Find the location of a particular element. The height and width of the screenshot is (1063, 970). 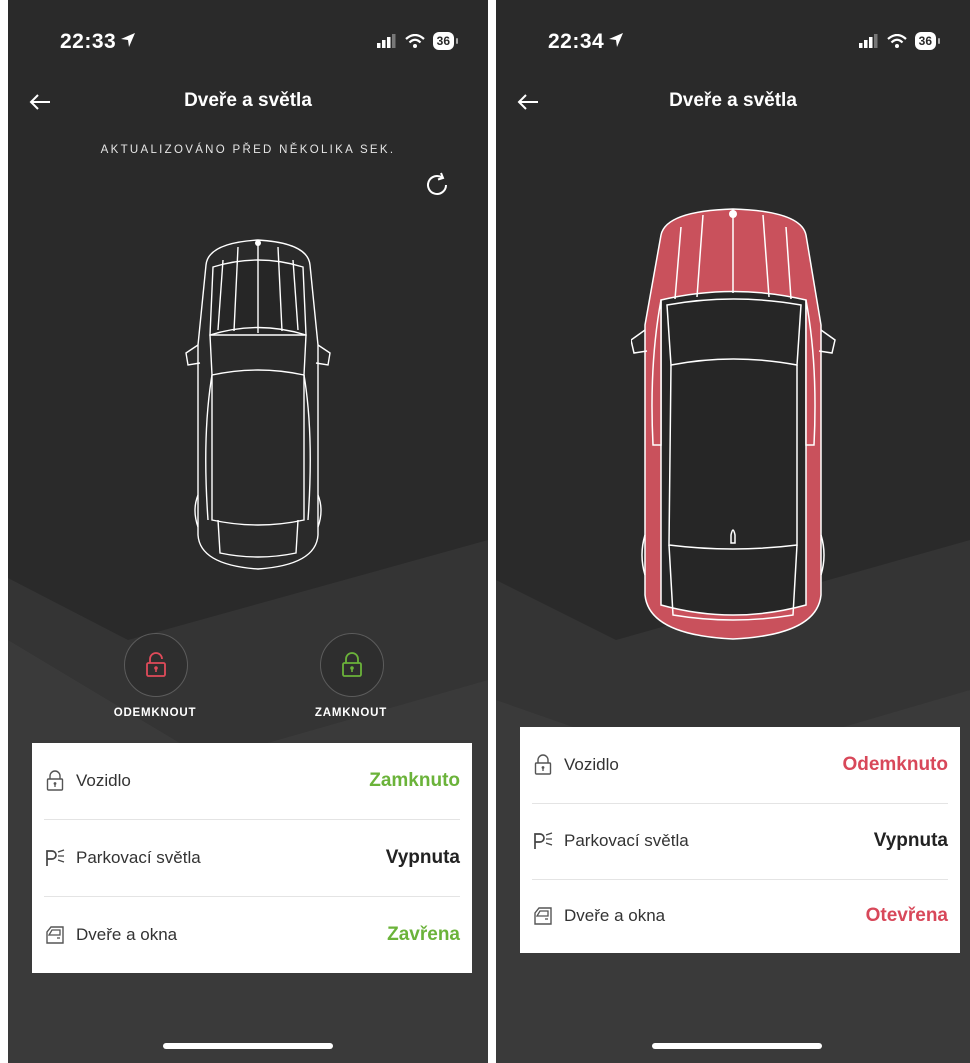

status-row-doors-windows: Dveře a okna Zavřena is located at coordinates (252, 935).